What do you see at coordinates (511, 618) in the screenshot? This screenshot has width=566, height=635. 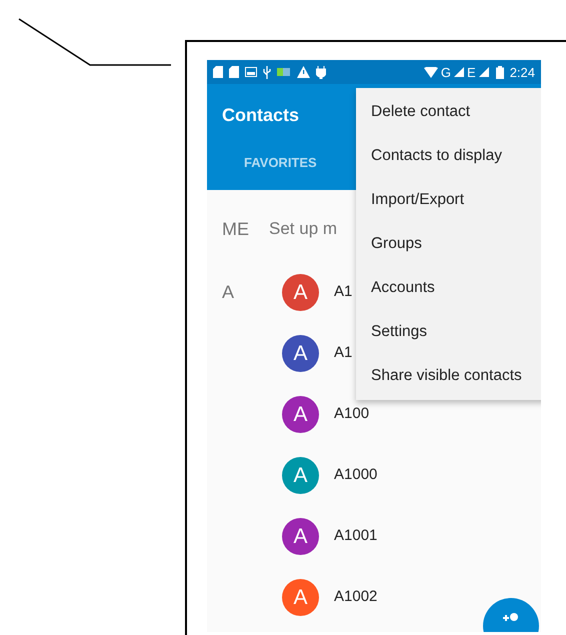 I see `add-person-icon` at bounding box center [511, 618].